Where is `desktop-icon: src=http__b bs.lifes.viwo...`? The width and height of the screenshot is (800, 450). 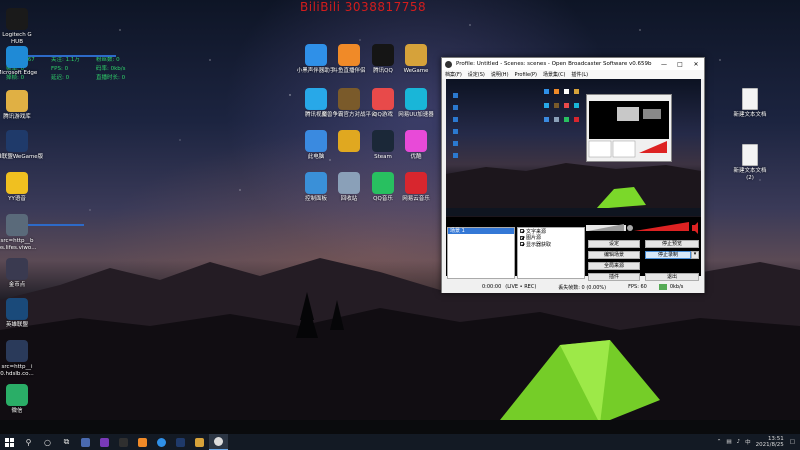
desktop-icon: src=http__b bs.lifes.viwo... is located at coordinates (22, 233).